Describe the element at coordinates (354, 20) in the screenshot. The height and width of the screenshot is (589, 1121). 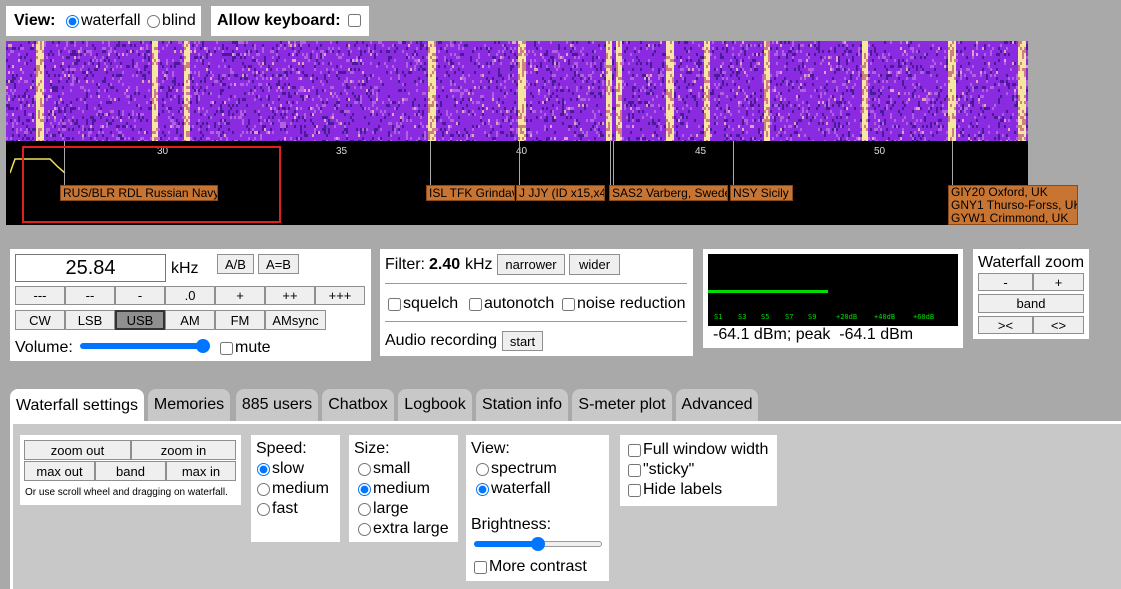
I see `allow-keyboard-checkbox` at that location.